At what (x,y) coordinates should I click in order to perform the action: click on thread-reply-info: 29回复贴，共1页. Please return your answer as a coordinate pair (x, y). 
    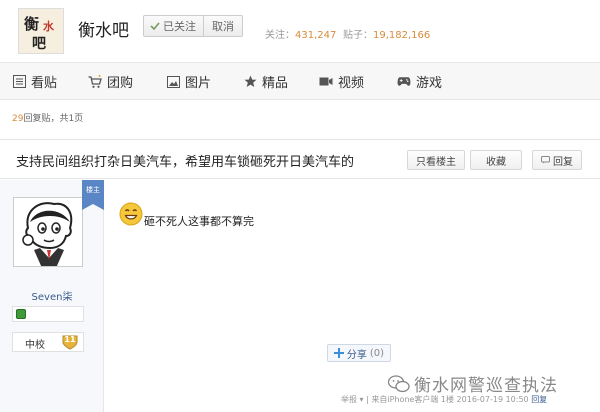
    Looking at the image, I should click on (47, 117).